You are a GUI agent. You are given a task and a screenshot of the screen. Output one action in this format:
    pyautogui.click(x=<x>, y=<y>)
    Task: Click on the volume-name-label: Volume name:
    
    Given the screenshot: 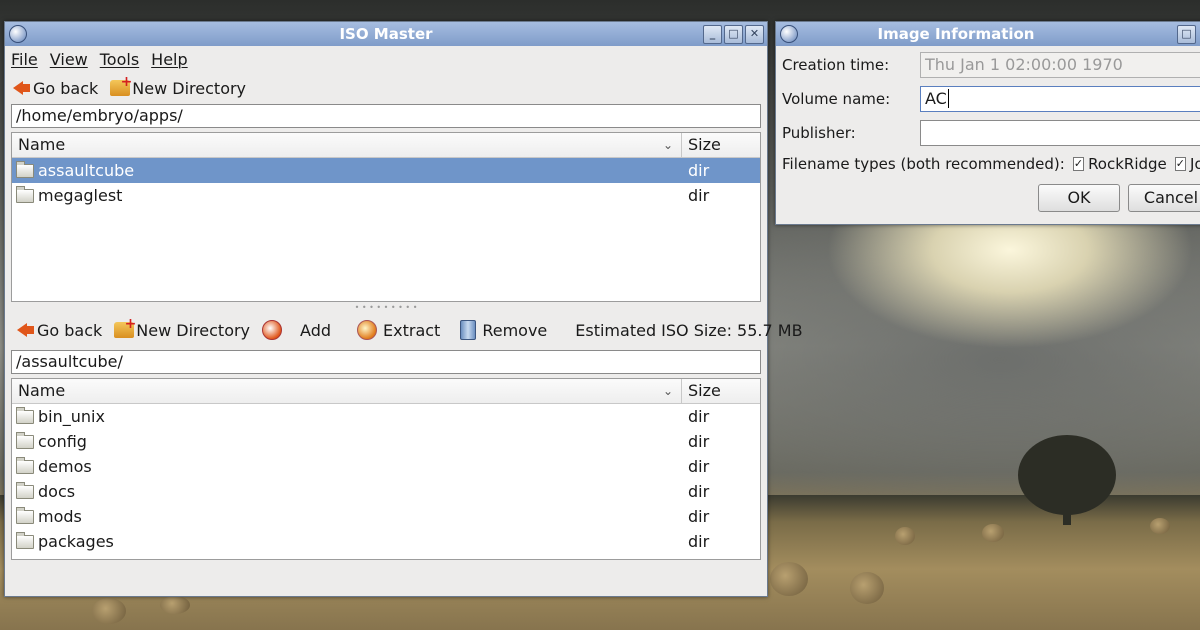 What is the action you would take?
    pyautogui.click(x=836, y=99)
    